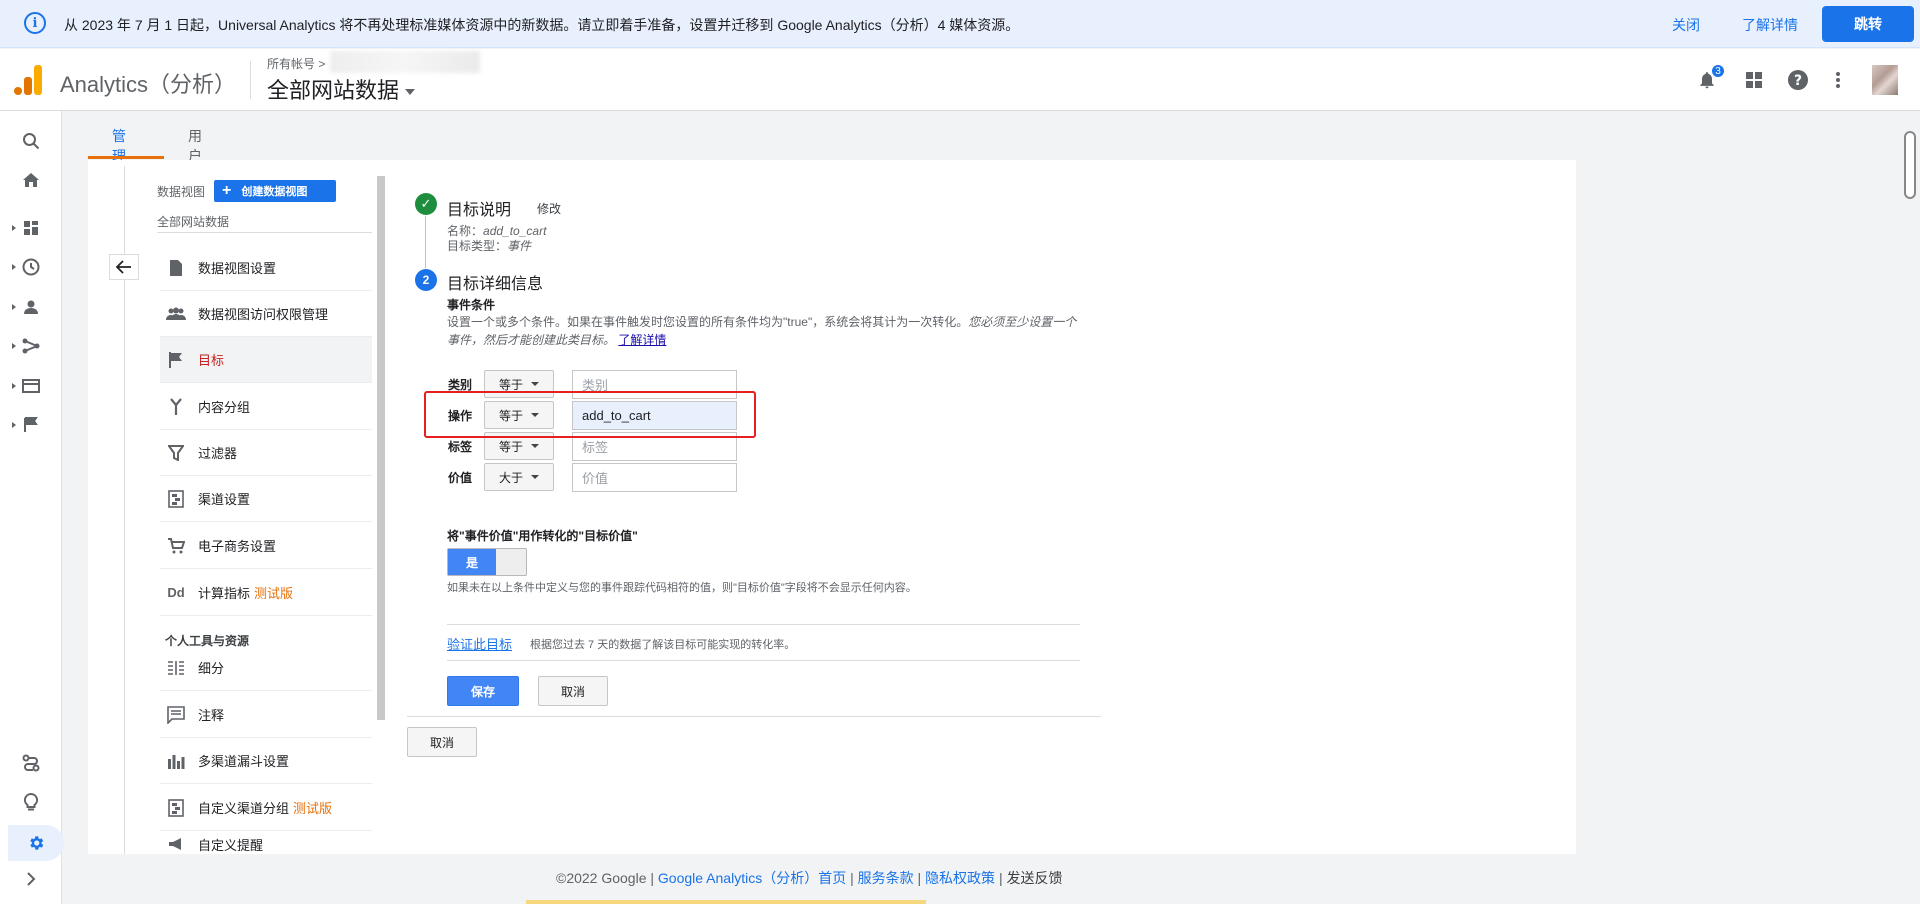 Image resolution: width=1920 pixels, height=904 pixels. I want to click on avatar, so click(1885, 80).